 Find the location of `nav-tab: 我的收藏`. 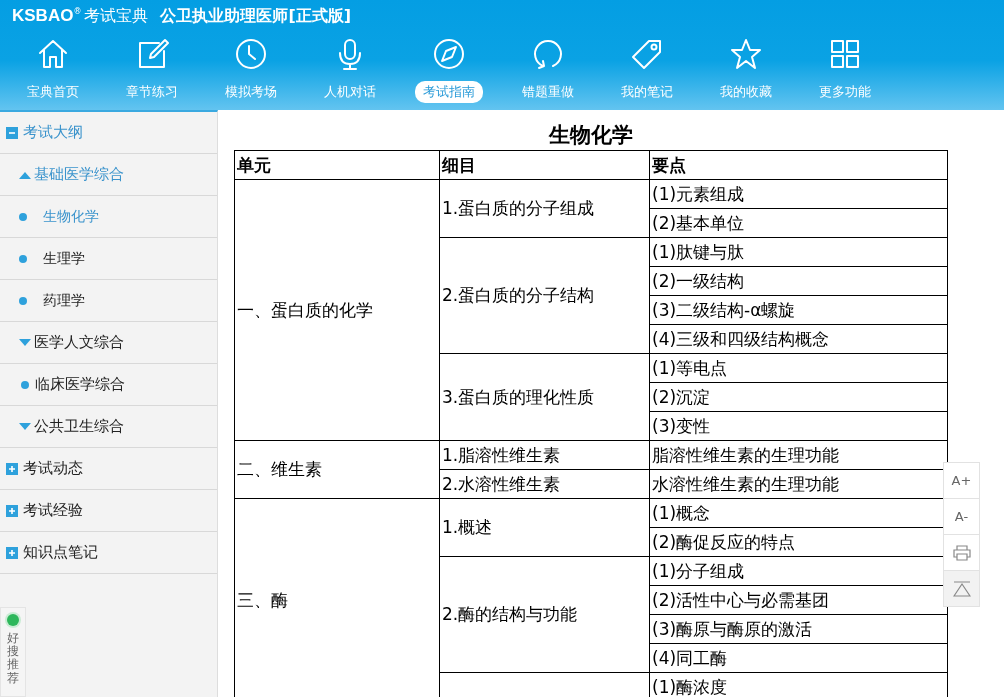

nav-tab: 我的收藏 is located at coordinates (745, 92).